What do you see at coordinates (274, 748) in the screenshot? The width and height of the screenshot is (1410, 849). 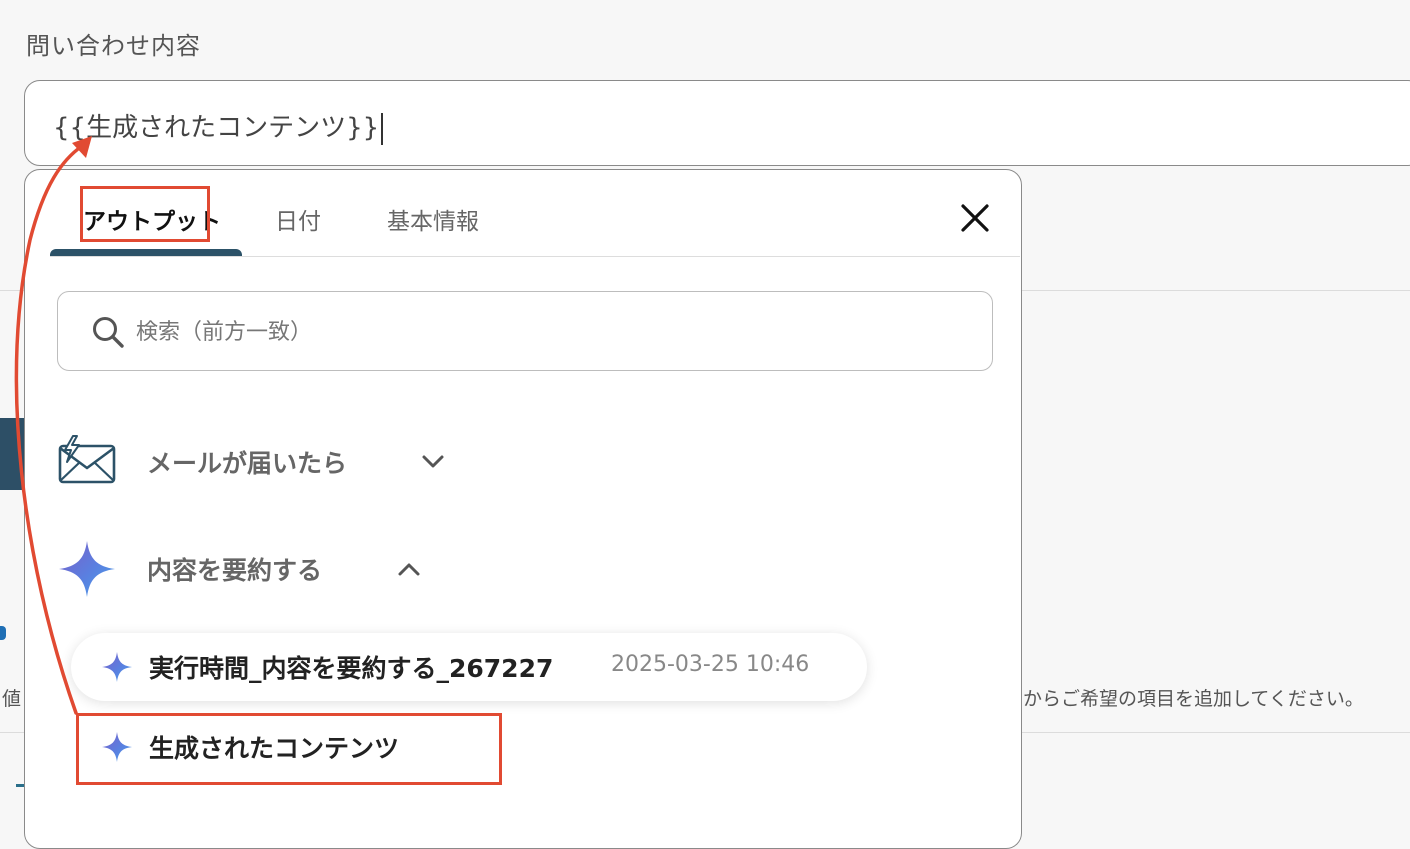 I see `item-name: 生成されたコンテンツ` at bounding box center [274, 748].